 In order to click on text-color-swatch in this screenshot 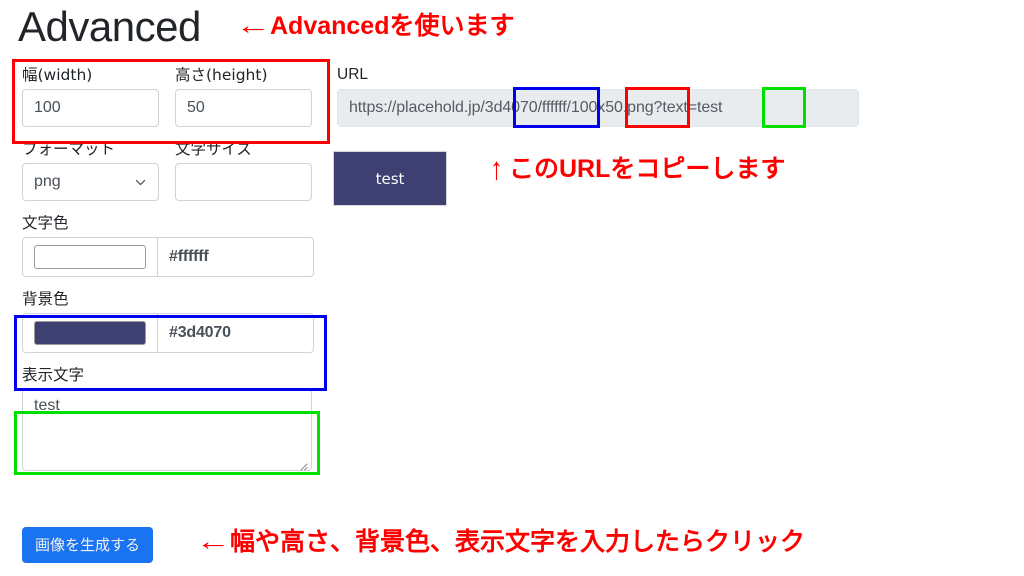, I will do `click(90, 257)`.